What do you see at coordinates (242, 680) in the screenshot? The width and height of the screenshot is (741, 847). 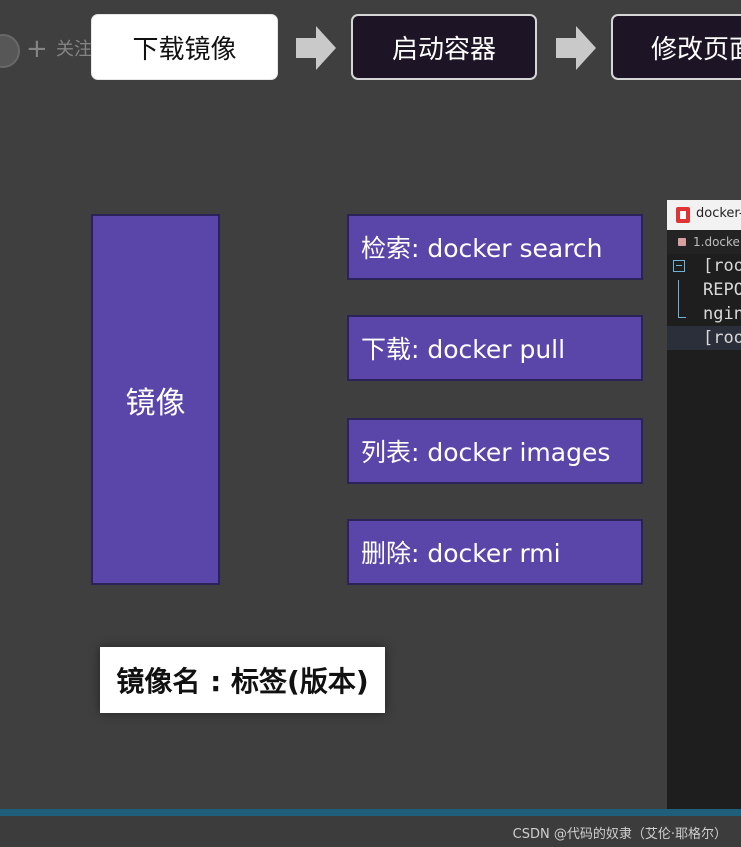 I see `tag-card: 镜像名 : 标签(版本)` at bounding box center [242, 680].